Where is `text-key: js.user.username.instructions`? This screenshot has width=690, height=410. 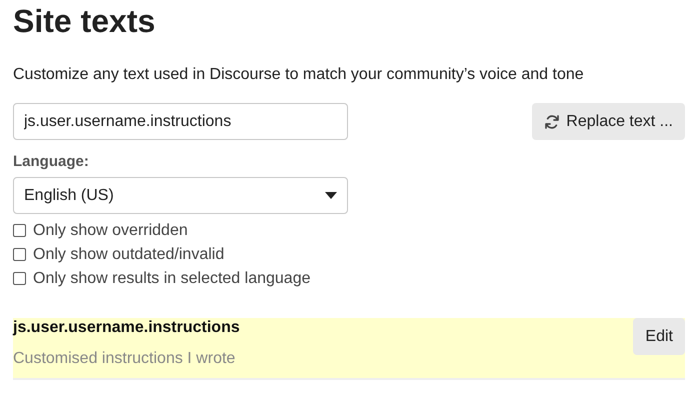
text-key: js.user.username.instructions is located at coordinates (126, 328).